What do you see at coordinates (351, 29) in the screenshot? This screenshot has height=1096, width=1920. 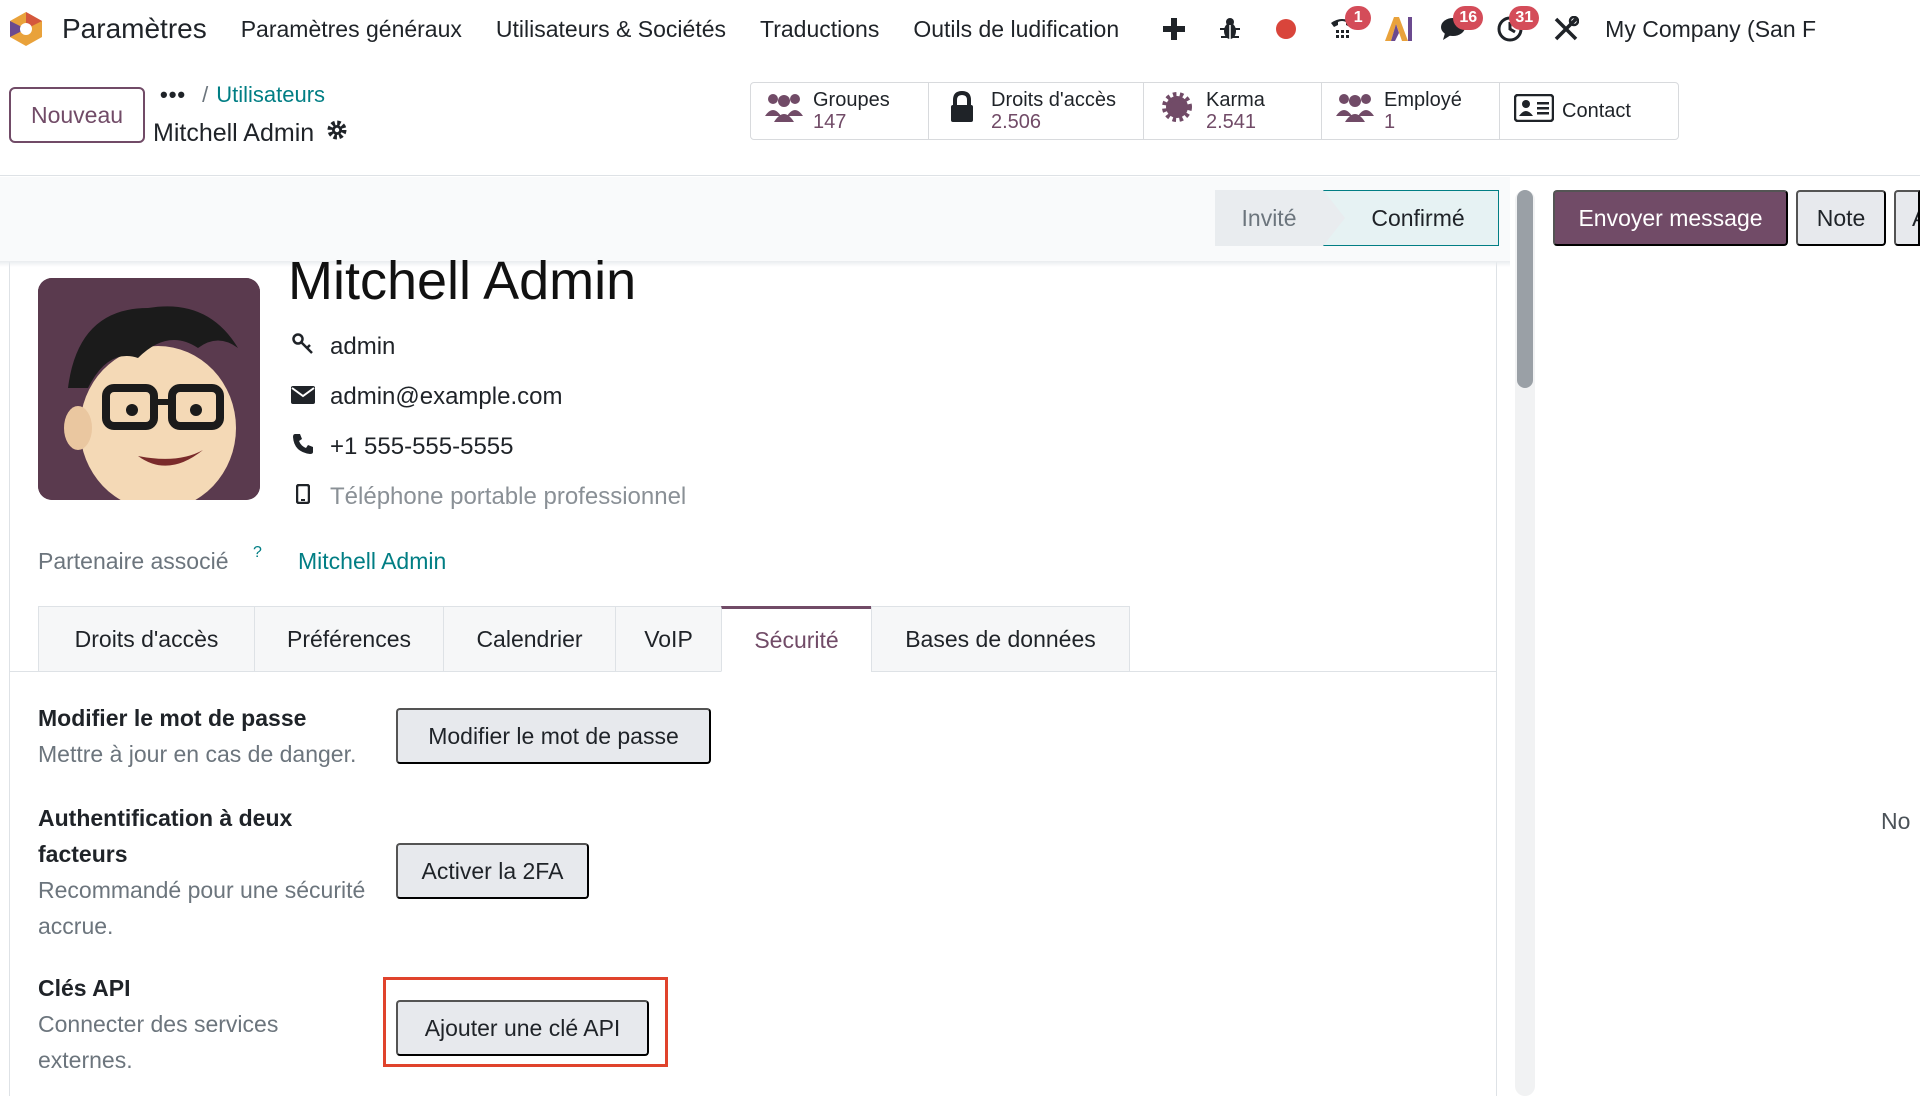 I see `menu-general-settings: Paramètres généraux` at bounding box center [351, 29].